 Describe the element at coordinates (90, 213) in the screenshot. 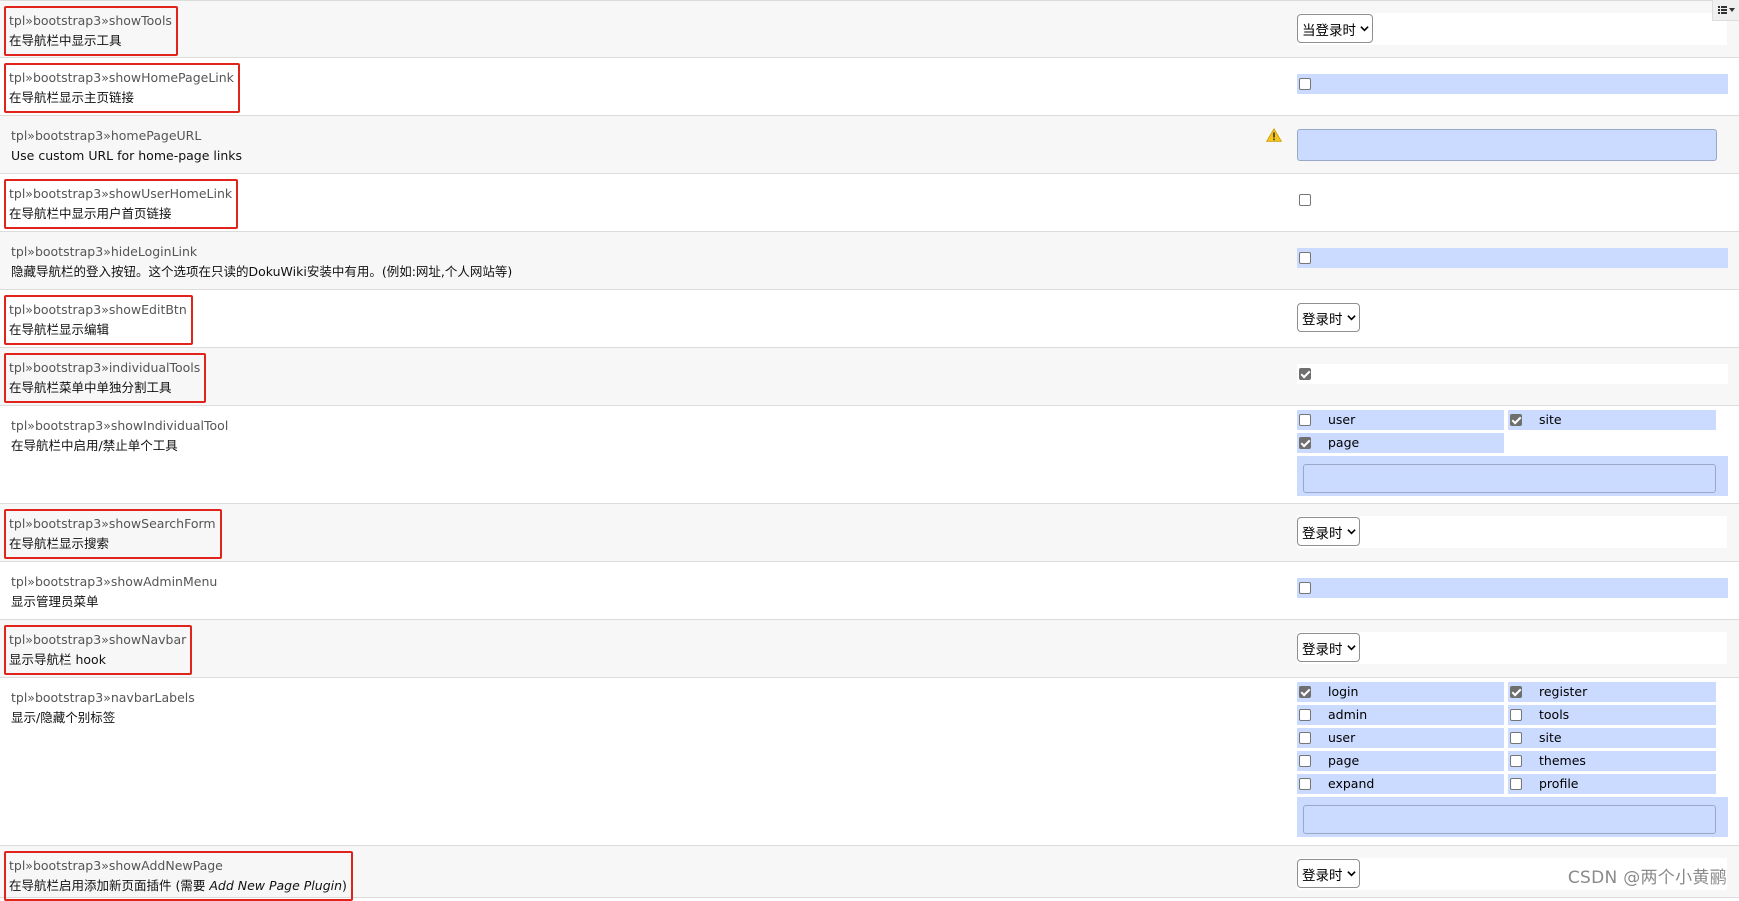

I see `setting-description: 在导航栏中显示用户首页链接` at that location.